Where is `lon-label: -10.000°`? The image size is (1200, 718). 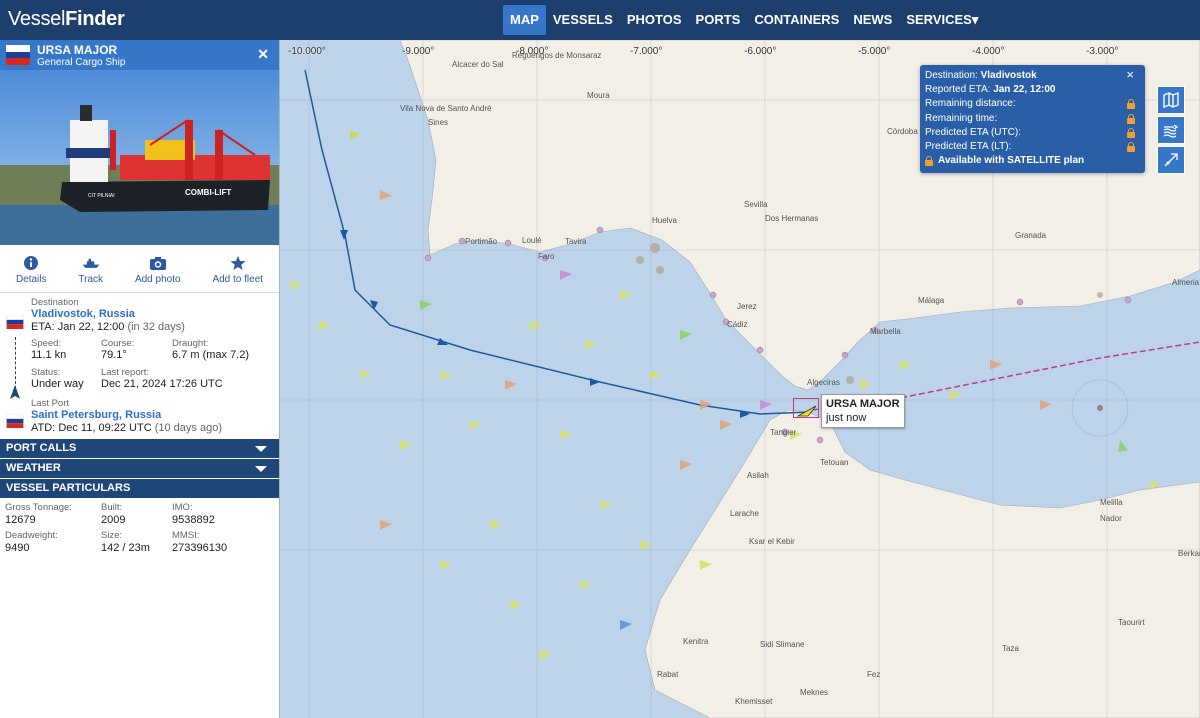 lon-label: -10.000° is located at coordinates (307, 51).